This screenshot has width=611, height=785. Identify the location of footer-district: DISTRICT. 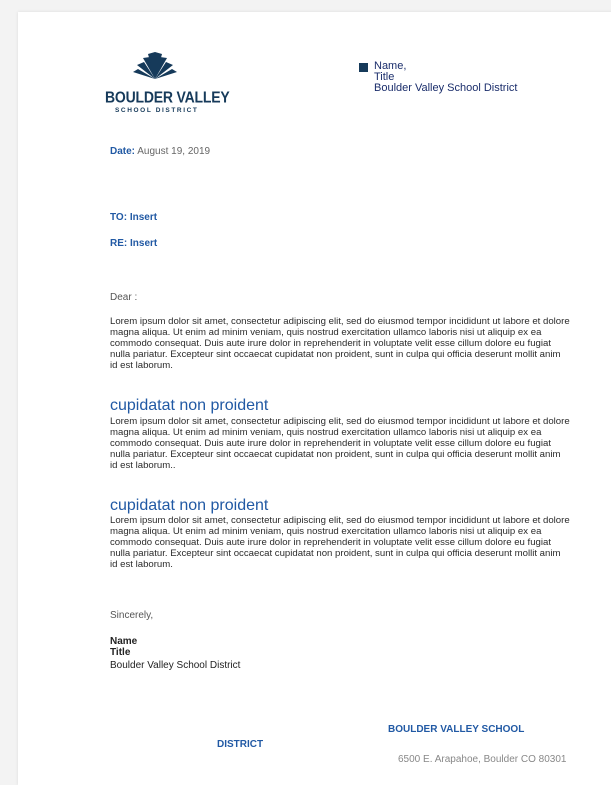
(240, 744).